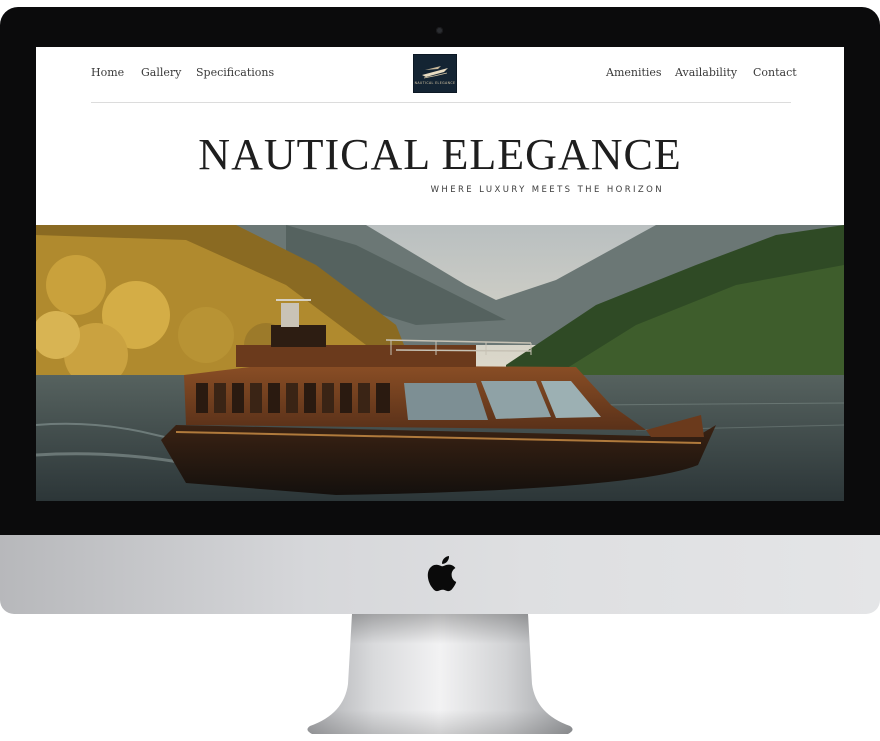  What do you see at coordinates (439, 30) in the screenshot?
I see `camera-icon` at bounding box center [439, 30].